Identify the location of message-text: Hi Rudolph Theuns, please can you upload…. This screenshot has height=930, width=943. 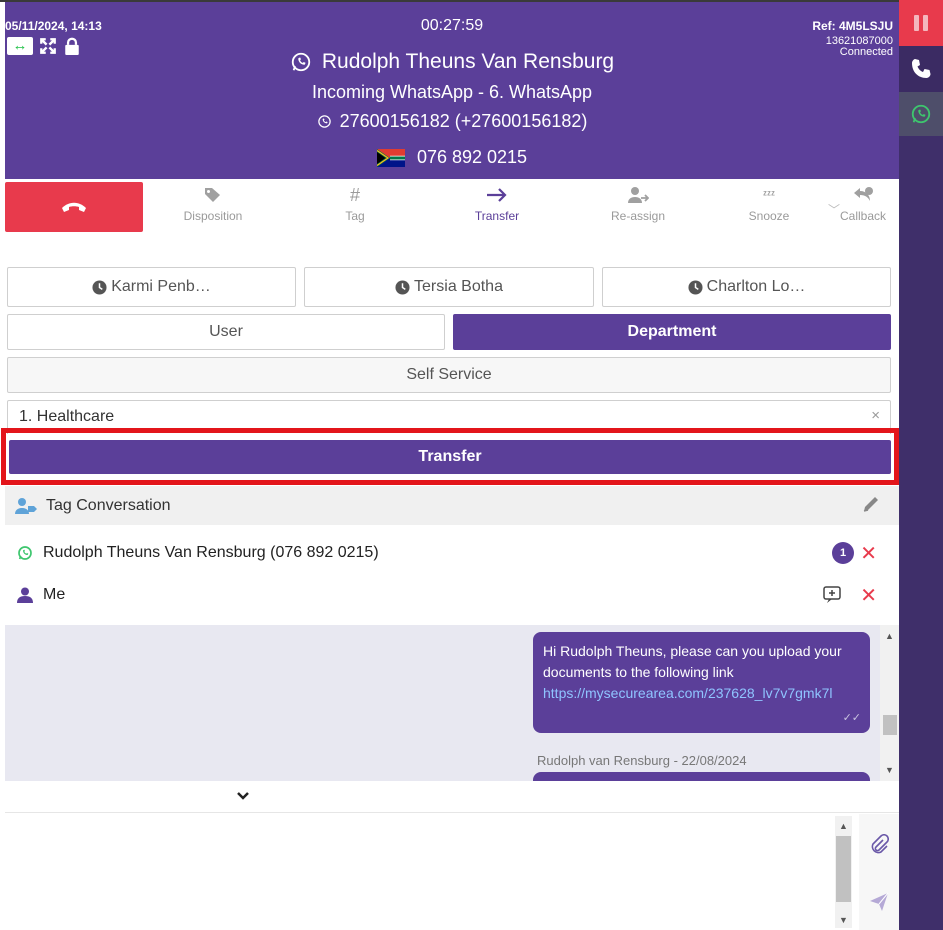
(692, 661).